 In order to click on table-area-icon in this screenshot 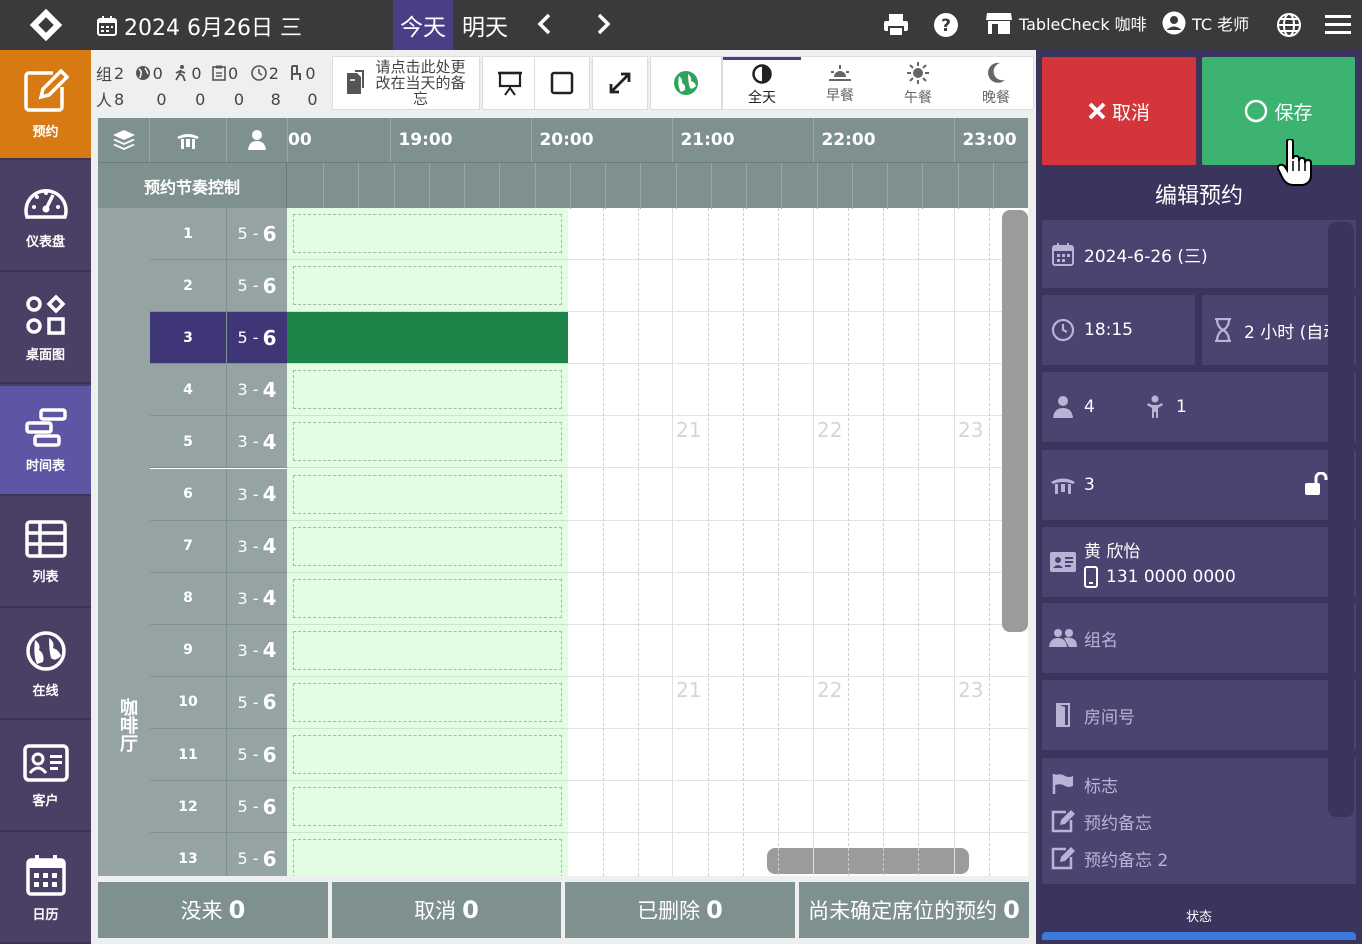, I will do `click(188, 140)`.